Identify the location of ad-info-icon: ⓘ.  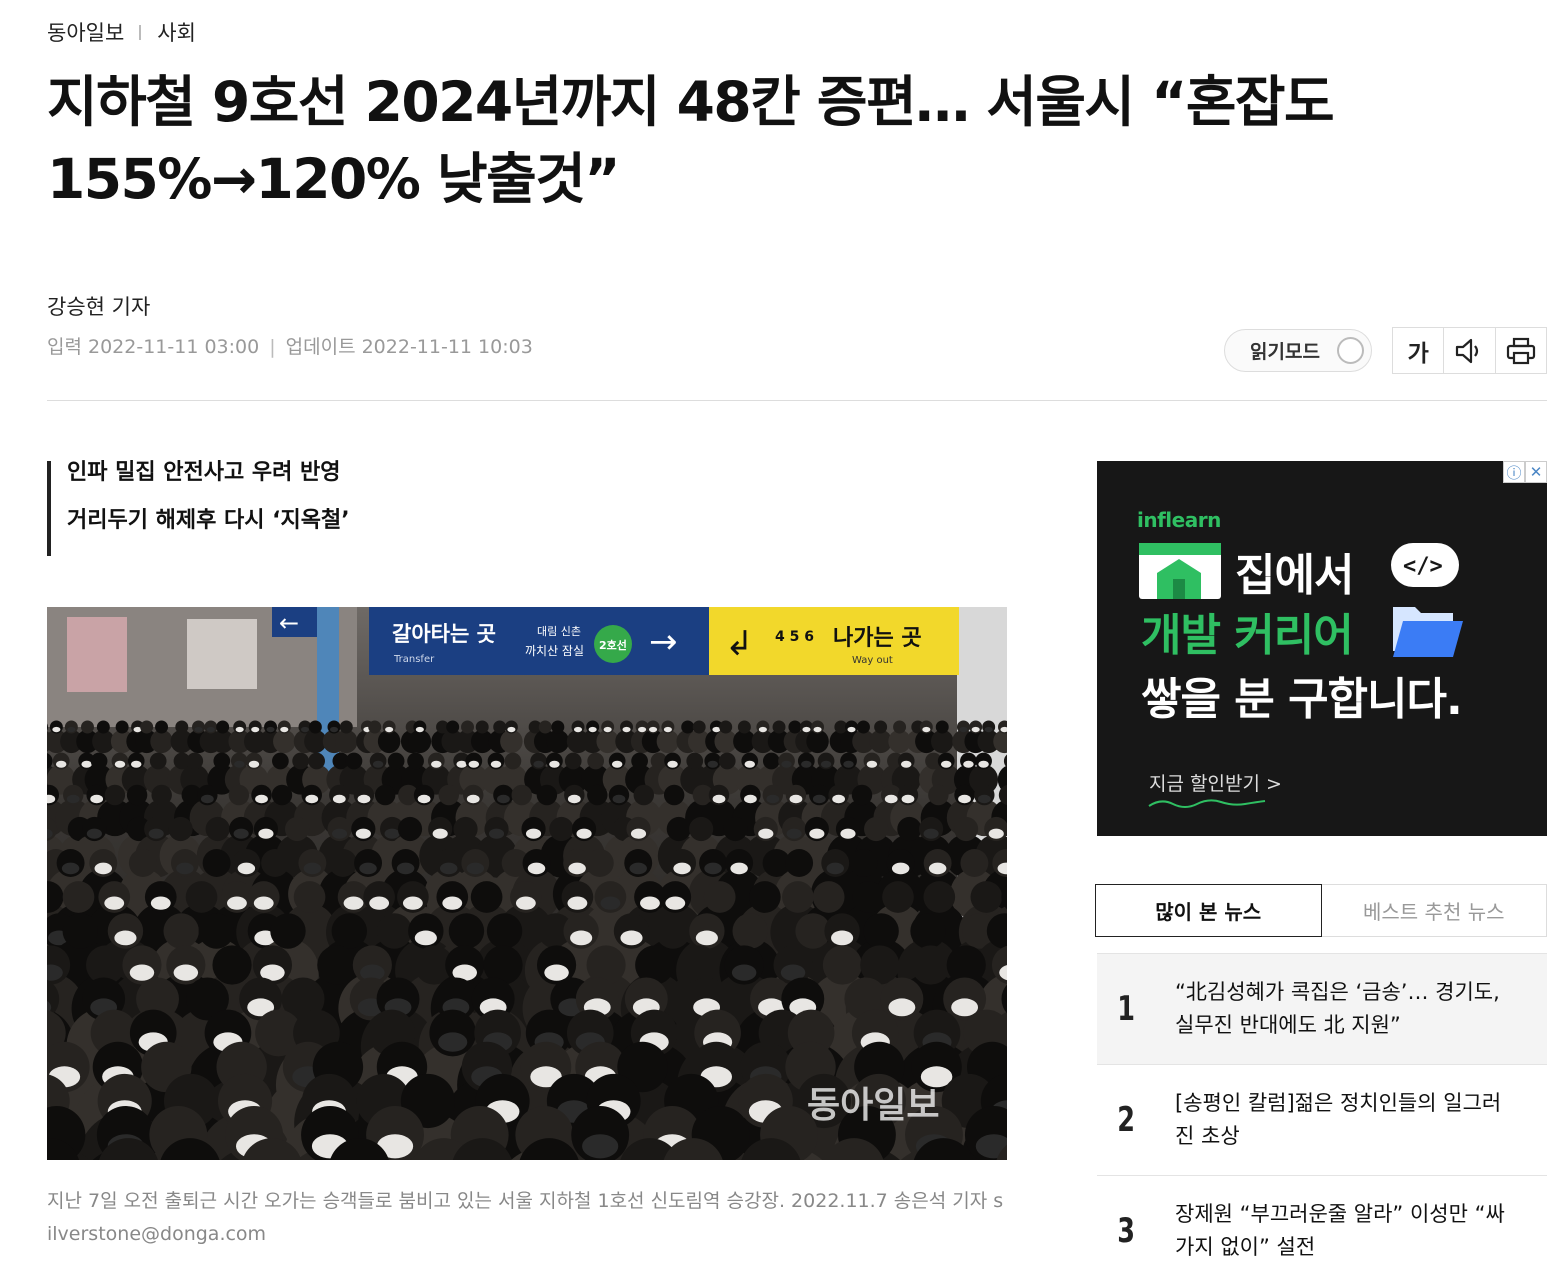
(1514, 472).